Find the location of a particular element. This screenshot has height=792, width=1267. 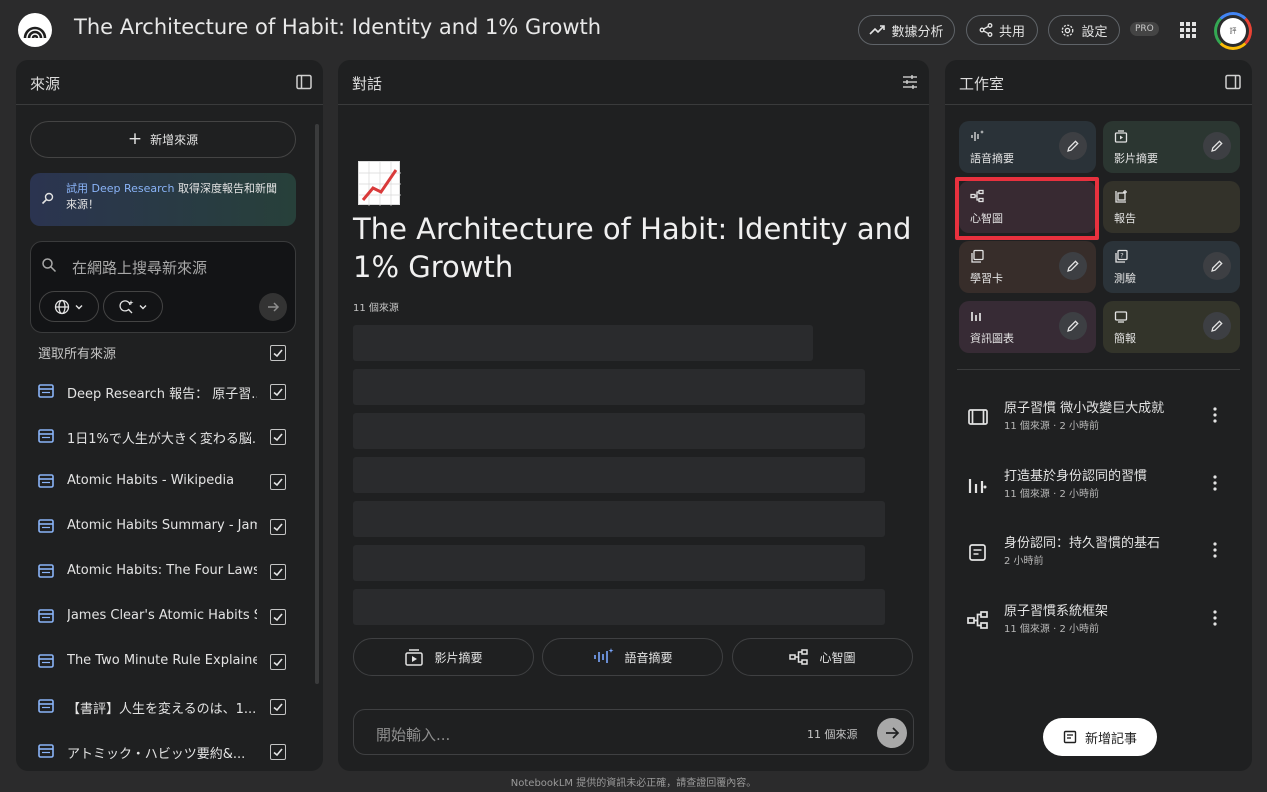

chat-header: 對話 is located at coordinates (633, 82).